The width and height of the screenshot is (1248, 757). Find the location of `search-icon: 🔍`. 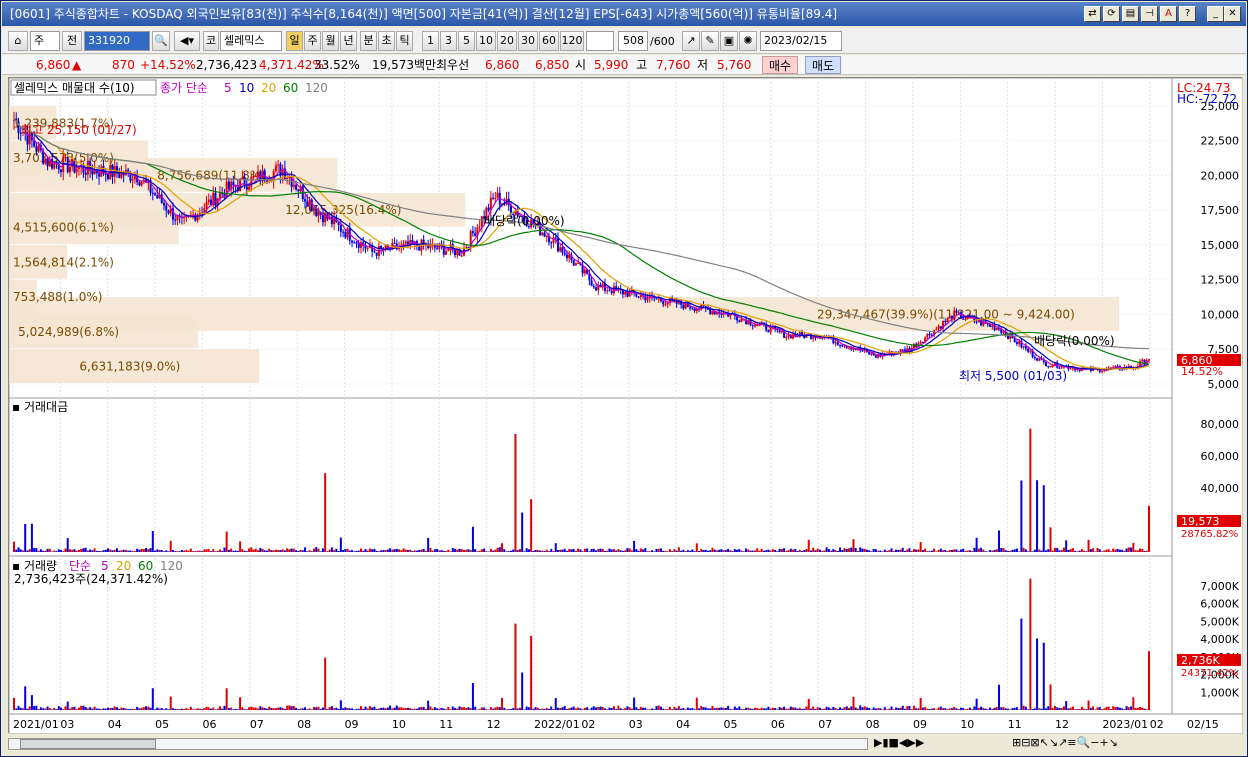

search-icon: 🔍 is located at coordinates (161, 41).